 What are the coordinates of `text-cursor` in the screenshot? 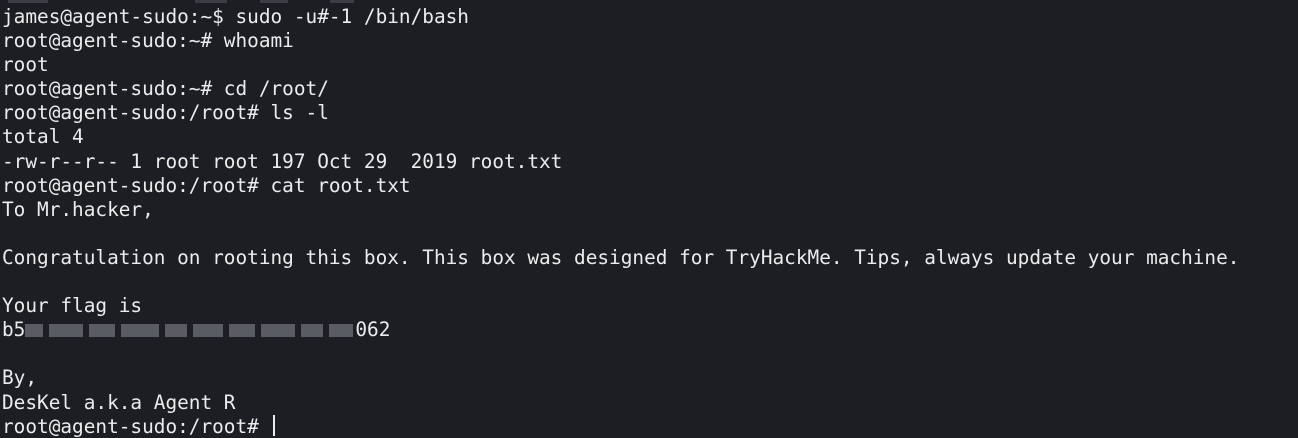 It's located at (273, 425).